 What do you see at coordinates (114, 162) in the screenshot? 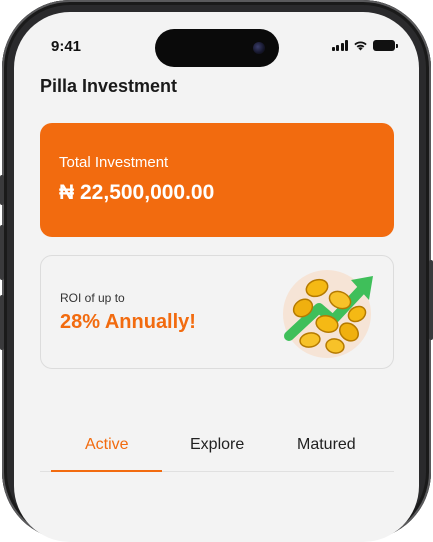
I see `total-investment-label: Total Investment` at bounding box center [114, 162].